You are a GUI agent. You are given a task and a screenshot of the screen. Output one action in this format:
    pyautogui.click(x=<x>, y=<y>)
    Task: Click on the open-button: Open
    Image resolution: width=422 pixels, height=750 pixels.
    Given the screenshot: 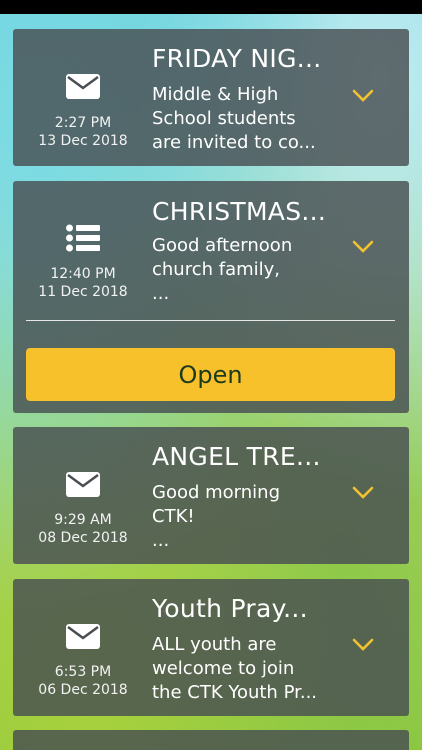 What is the action you would take?
    pyautogui.click(x=210, y=374)
    